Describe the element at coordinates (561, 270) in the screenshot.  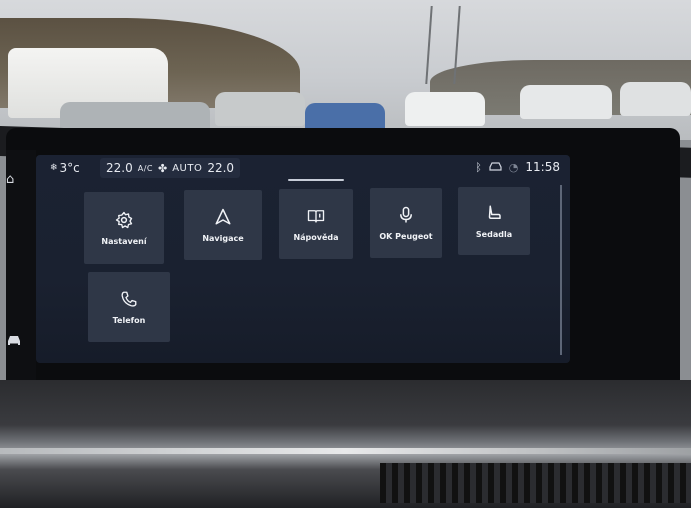
I see `scrollbar` at that location.